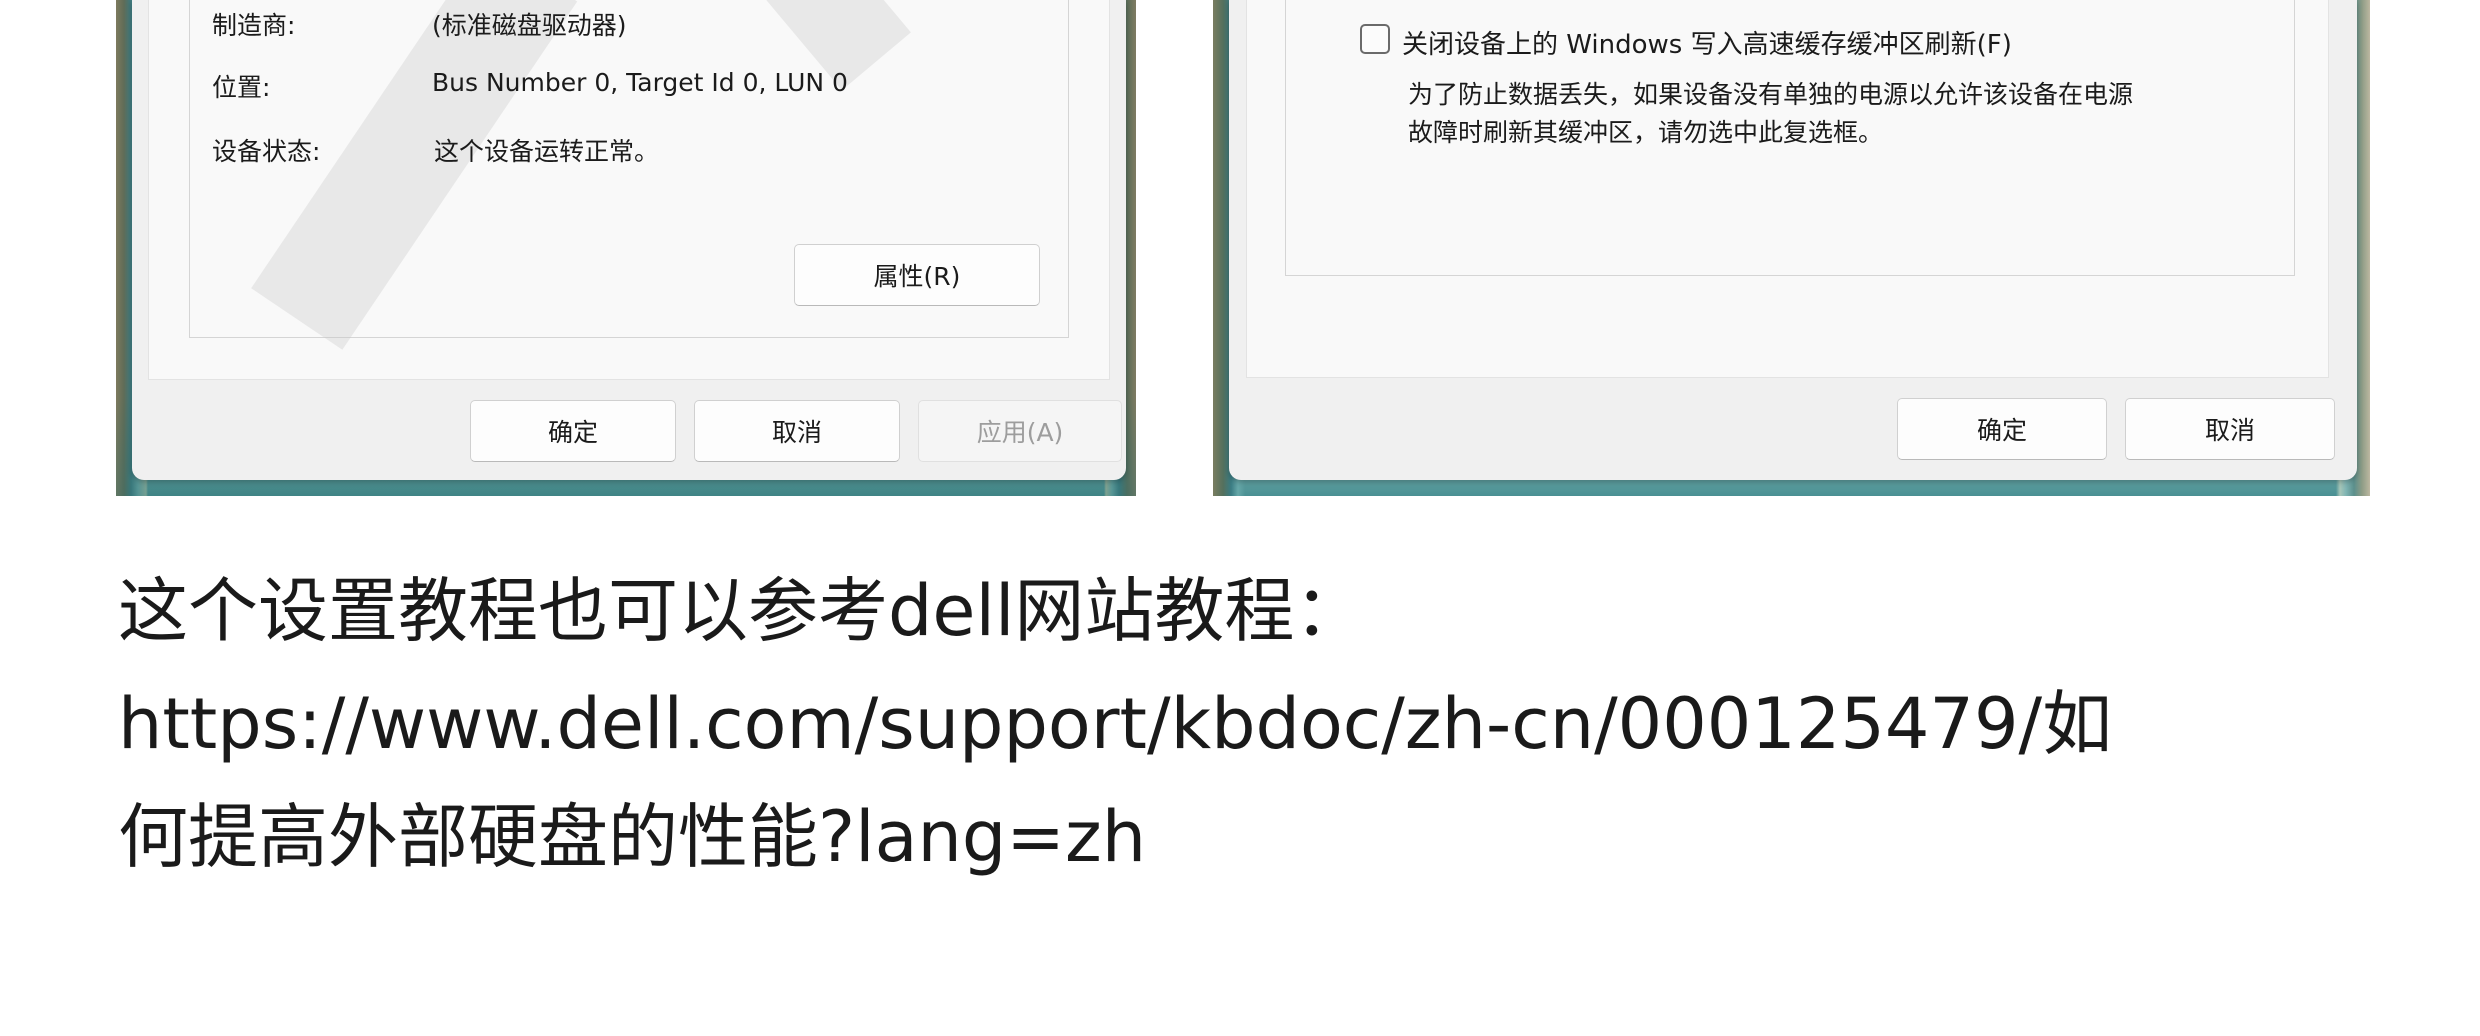  What do you see at coordinates (1771, 94) in the screenshot?
I see `description-line: 为了防止数据丢失，如果设备没有单独的电源以允许该设备在电源` at bounding box center [1771, 94].